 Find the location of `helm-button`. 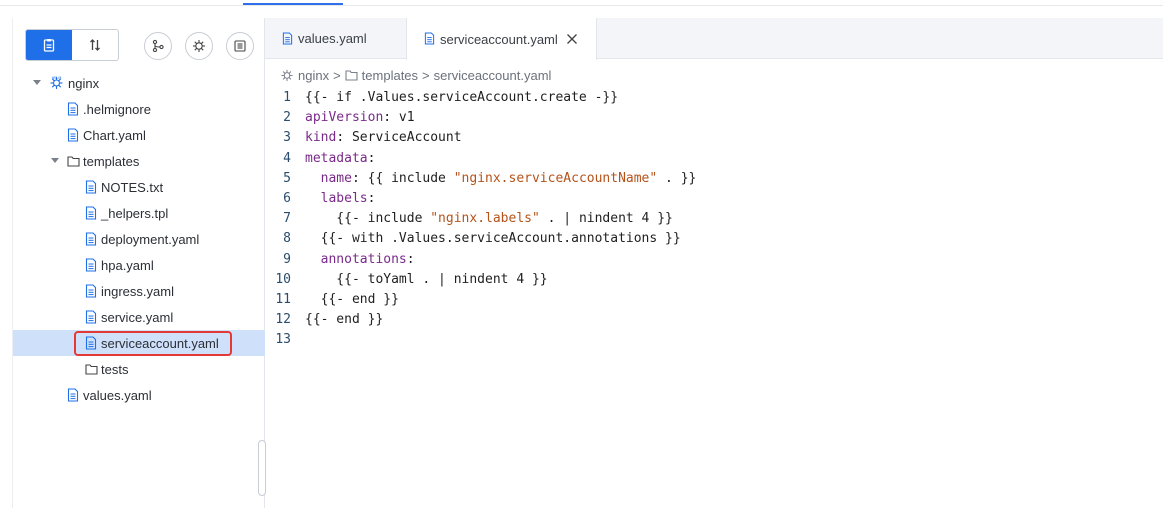

helm-button is located at coordinates (199, 46).